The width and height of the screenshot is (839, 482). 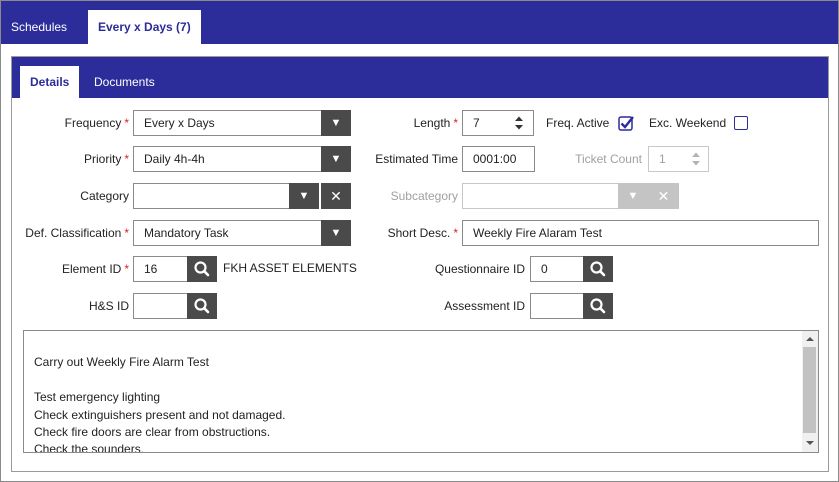 I want to click on short-desc-input: Weekly Fire Alaram Test, so click(x=640, y=233).